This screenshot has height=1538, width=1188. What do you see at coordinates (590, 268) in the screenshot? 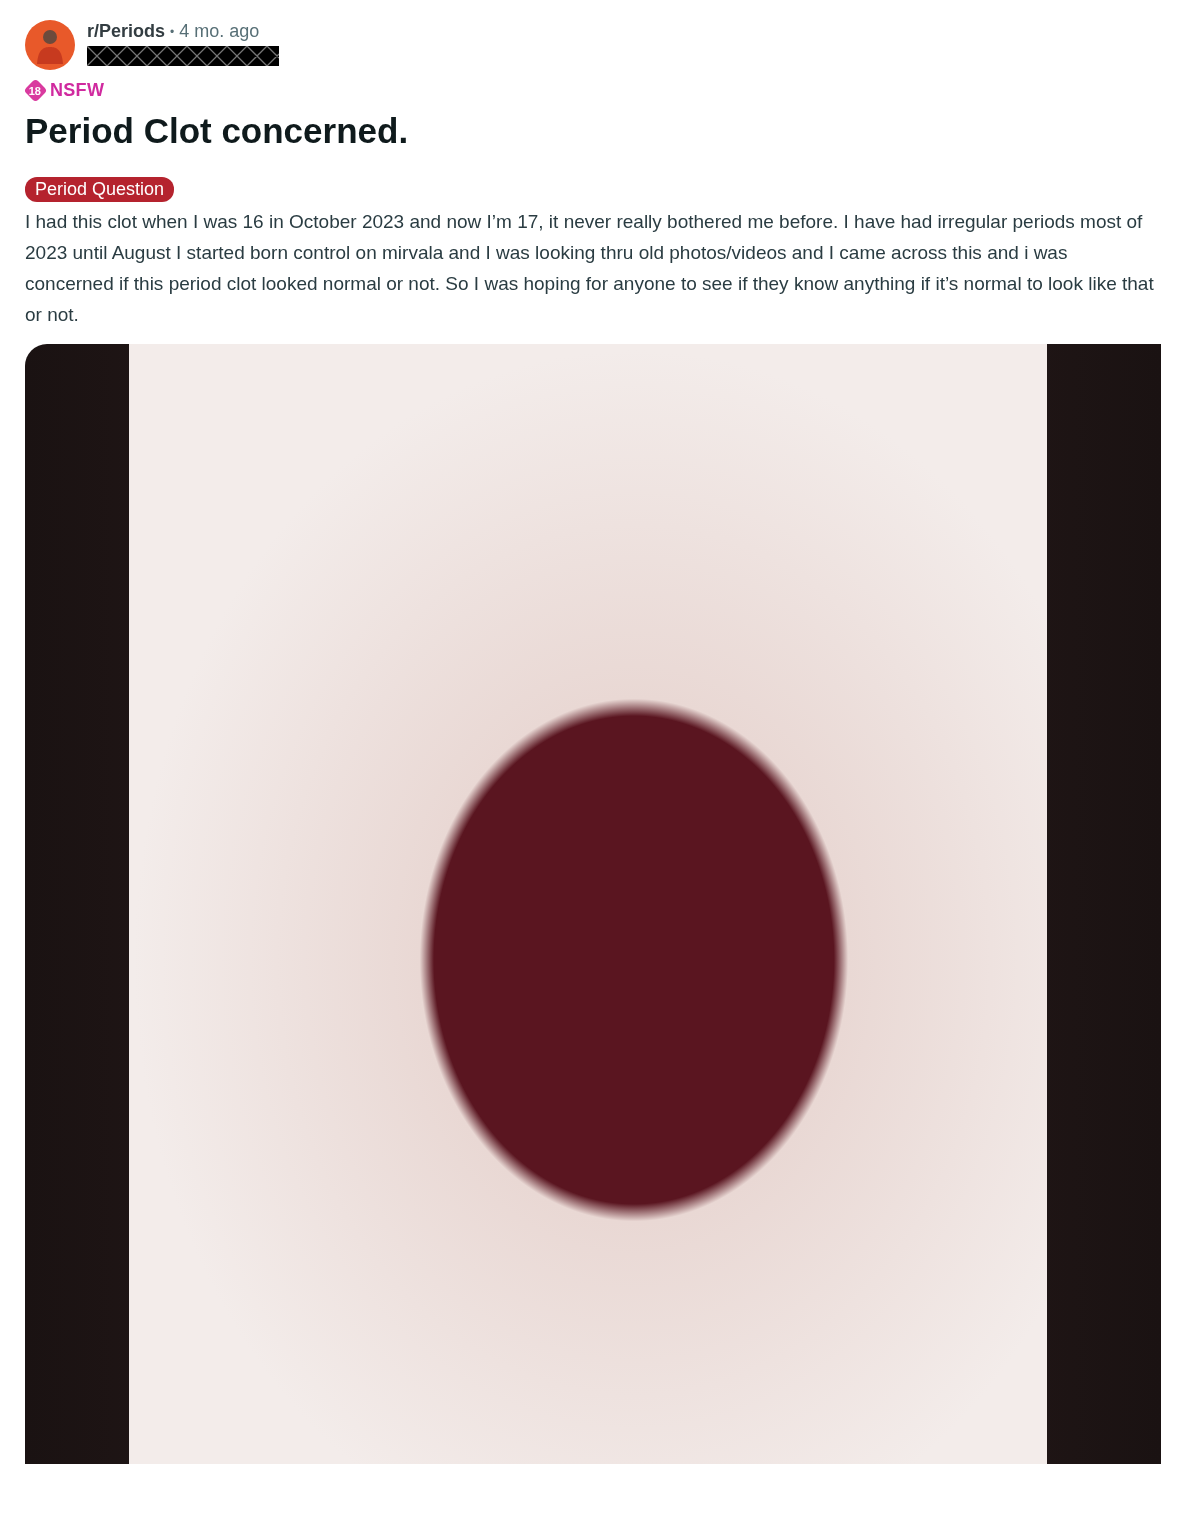
I see `post-body: I had this clot when I was 16 in October 2023 and now I’m 17, it never really bothered me before. I have had irregular periods most of 2023 until August I started born control on mirvala and I was looking thru old photos/videos and I came across this and i was concerned if this period clot looked normal or not. So I was hoping for anyone to see if they know anything if it’s normal to look like that or not.` at bounding box center [590, 268].